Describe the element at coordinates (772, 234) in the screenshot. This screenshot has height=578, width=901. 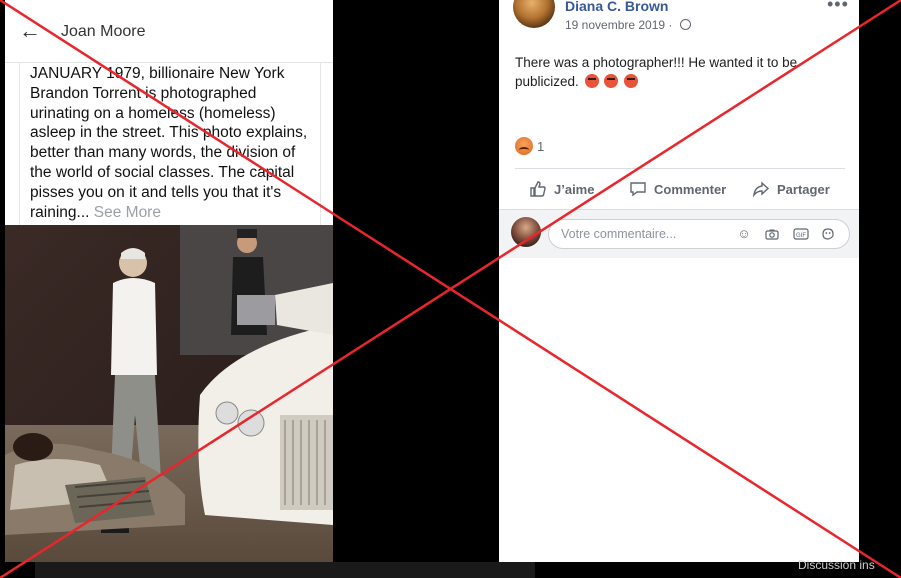
I see `camera-icon` at that location.